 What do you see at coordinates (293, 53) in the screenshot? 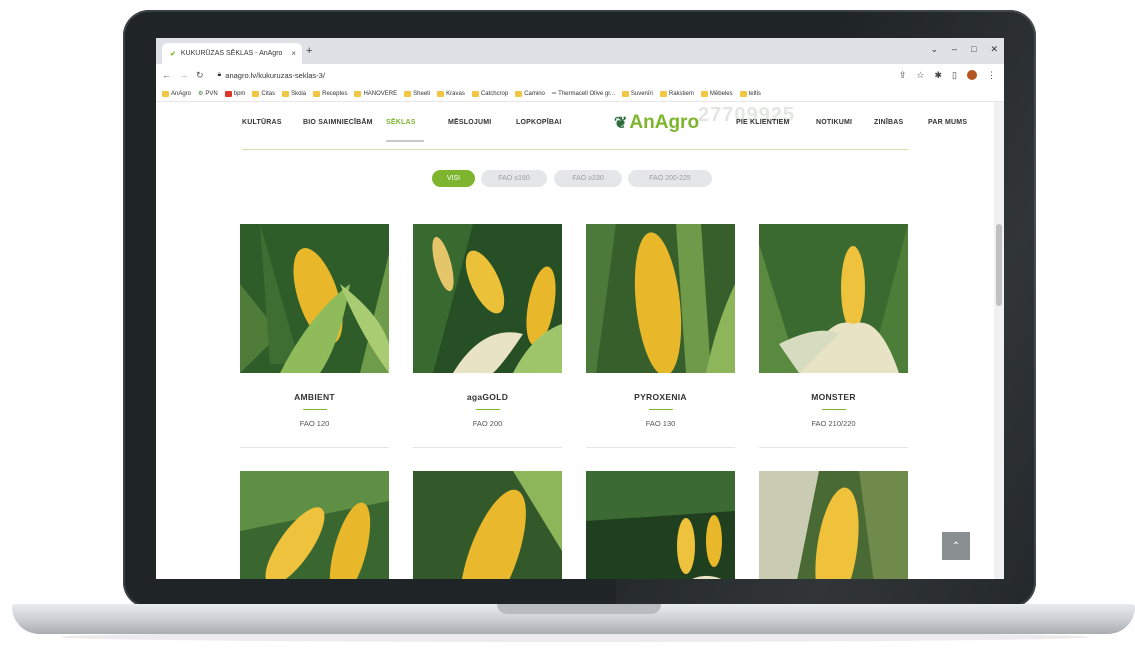
I see `close-tab-icon: ×` at bounding box center [293, 53].